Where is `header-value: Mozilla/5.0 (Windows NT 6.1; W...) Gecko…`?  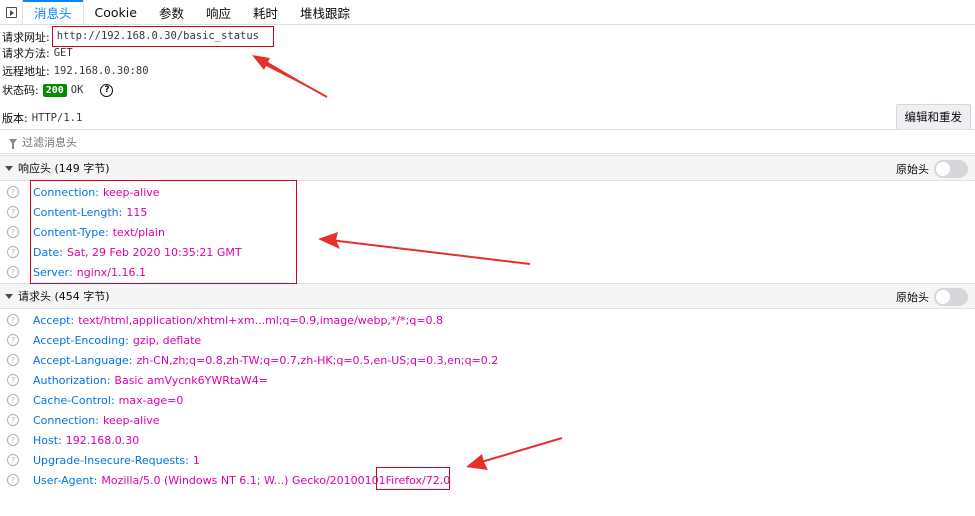
header-value: Mozilla/5.0 (Windows NT 6.1; W...) Gecko… is located at coordinates (243, 480).